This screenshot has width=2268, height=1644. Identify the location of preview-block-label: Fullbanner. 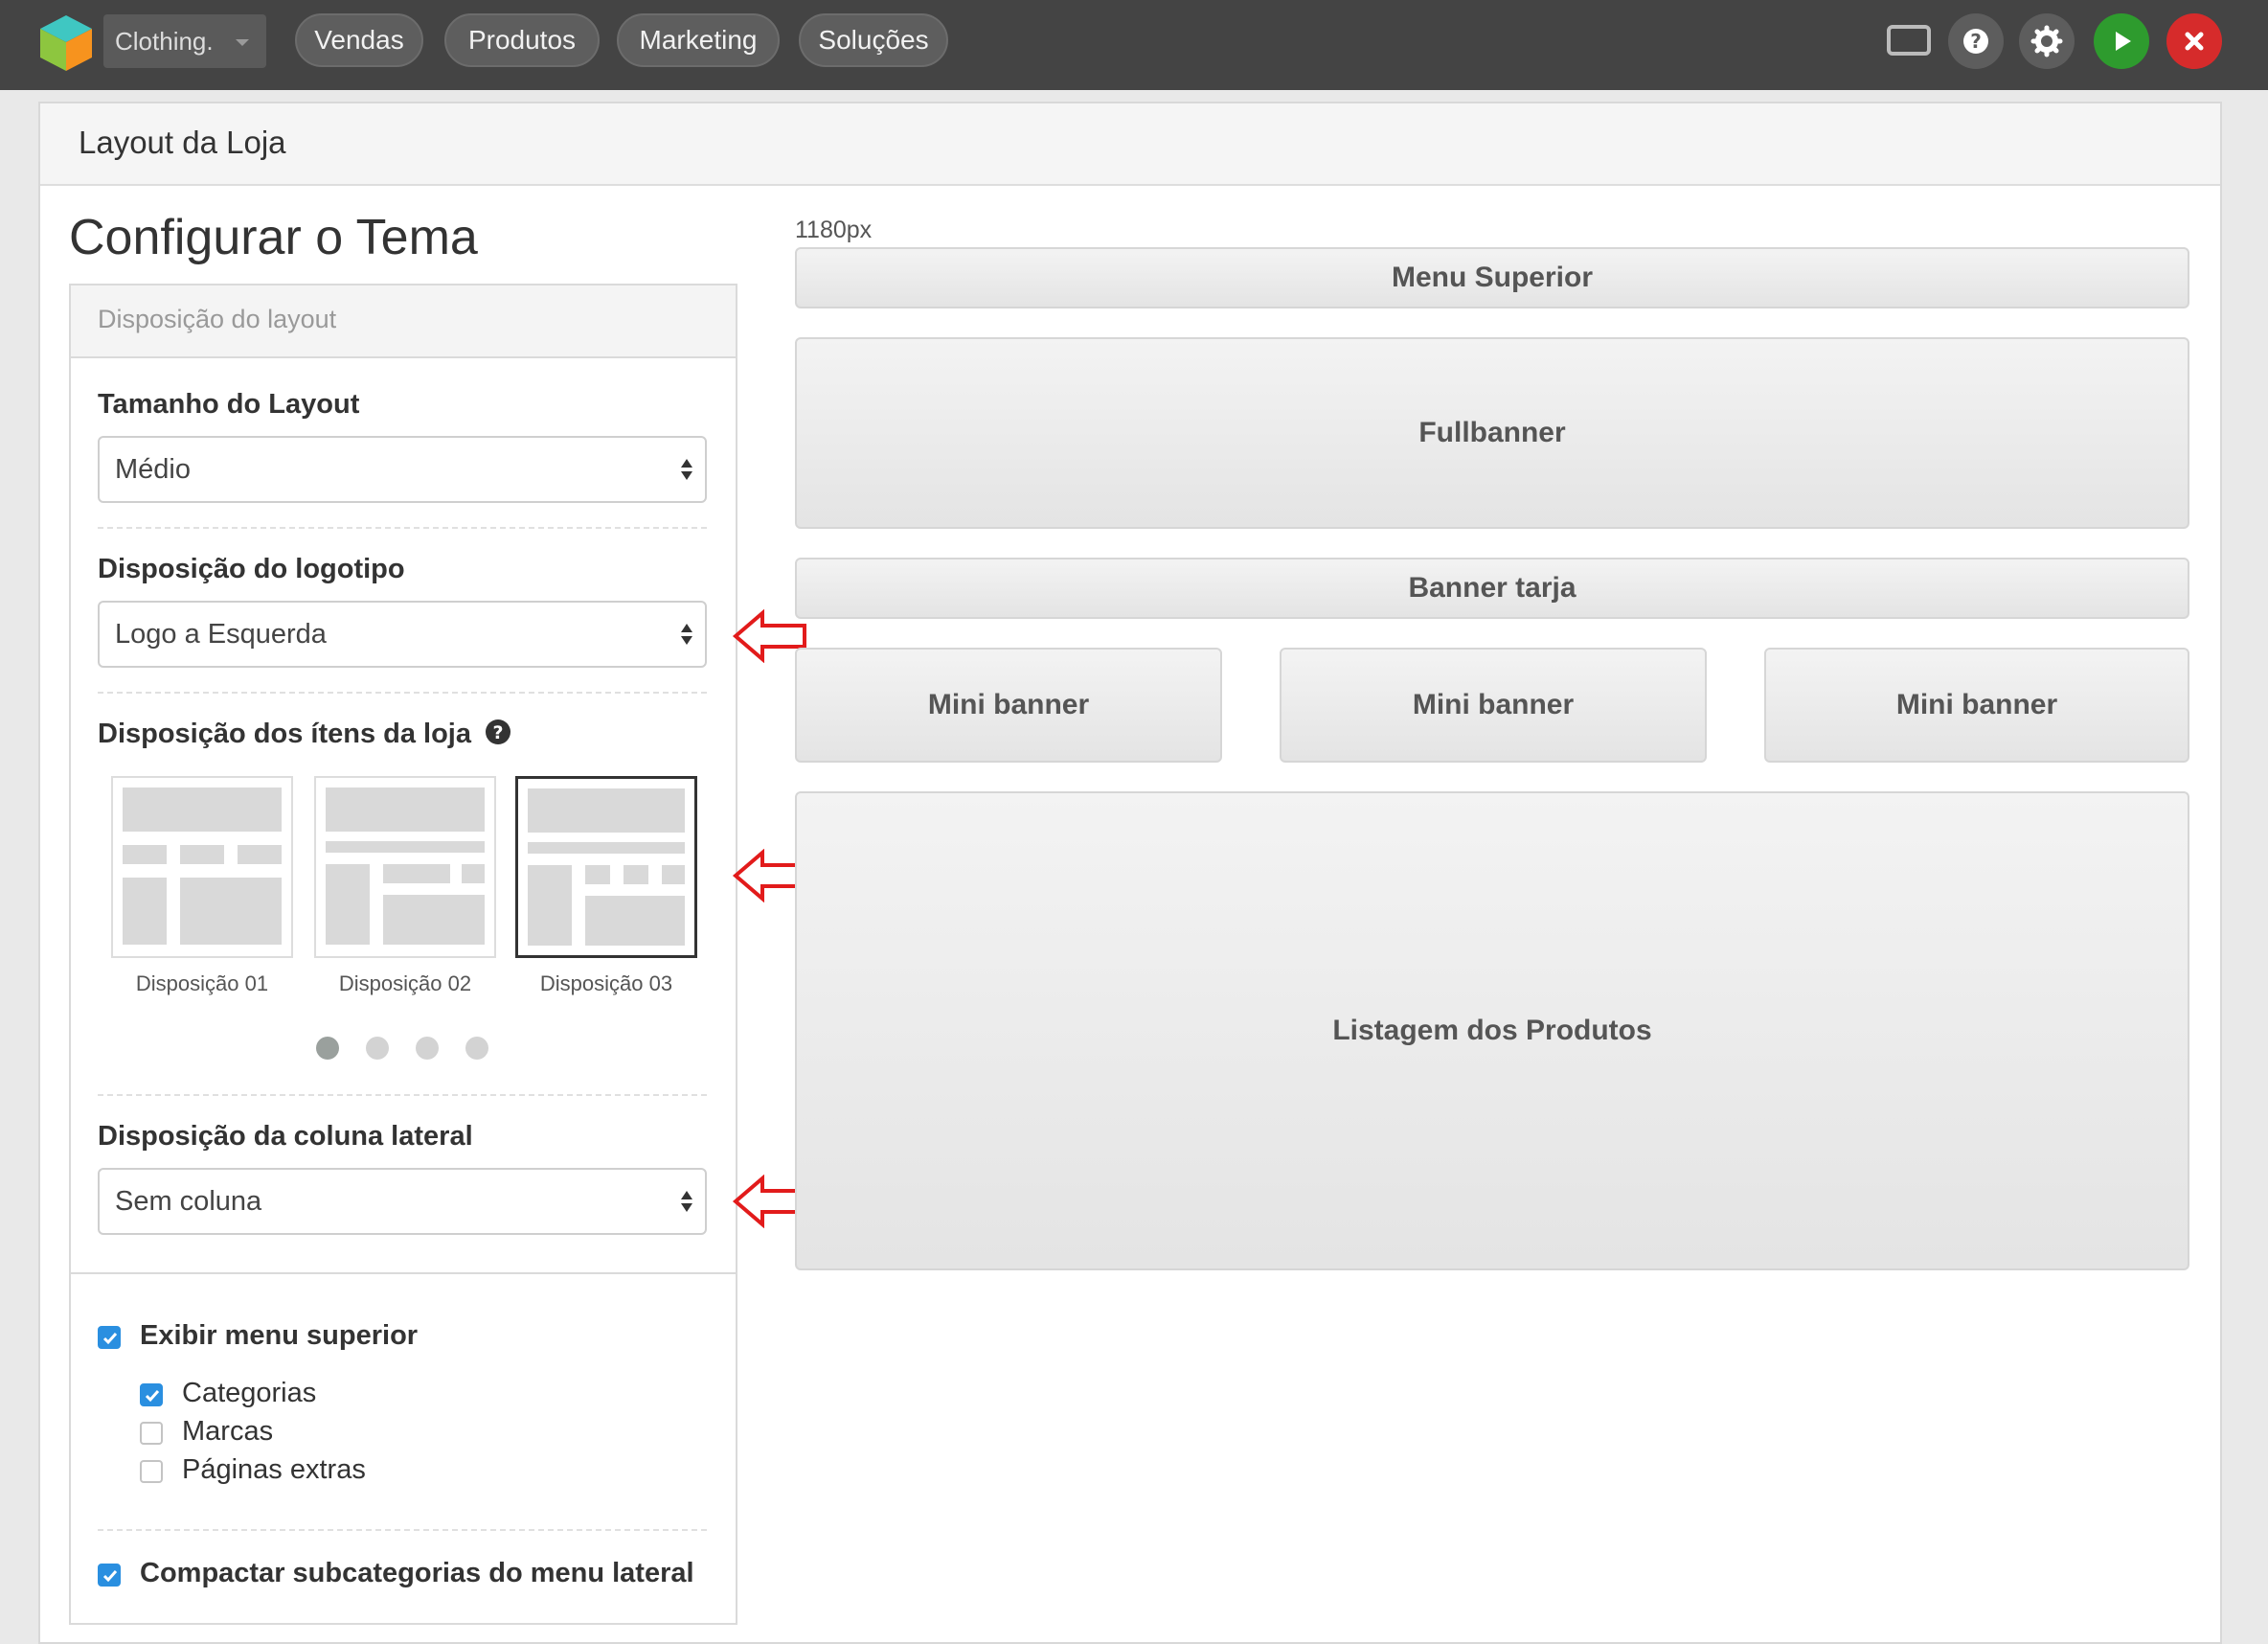
(1492, 432).